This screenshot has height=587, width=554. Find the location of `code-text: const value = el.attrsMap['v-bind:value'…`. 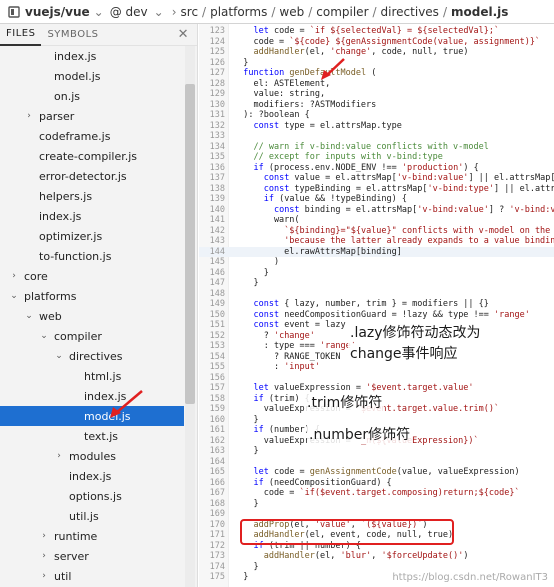

code-text: const value = el.attrsMap['v-bind:value'… is located at coordinates (408, 178).